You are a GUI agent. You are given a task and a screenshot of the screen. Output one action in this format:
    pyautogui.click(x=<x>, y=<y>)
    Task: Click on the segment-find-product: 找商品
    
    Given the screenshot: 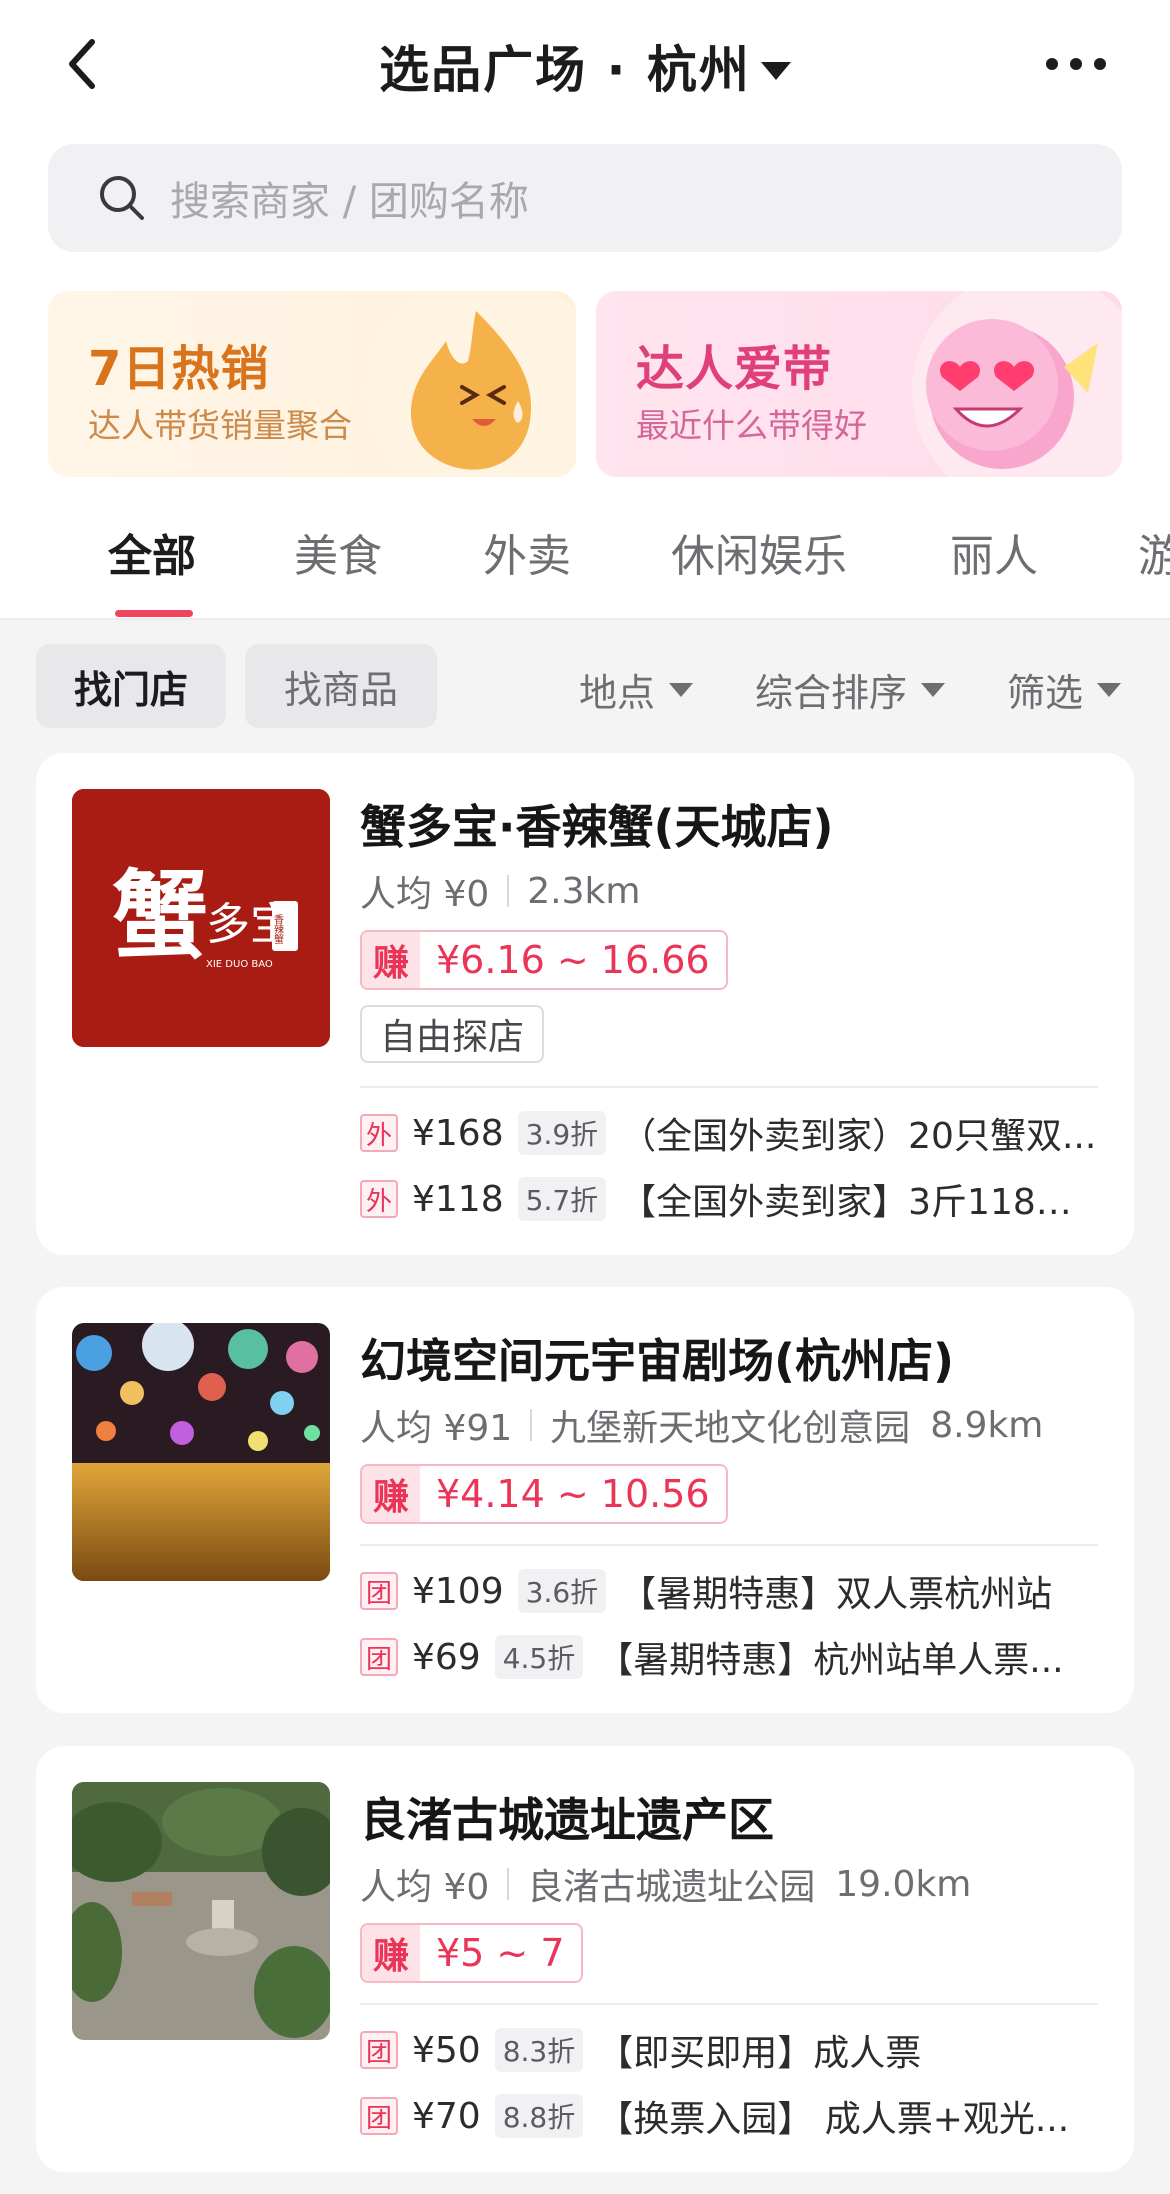 What is the action you would take?
    pyautogui.click(x=341, y=686)
    